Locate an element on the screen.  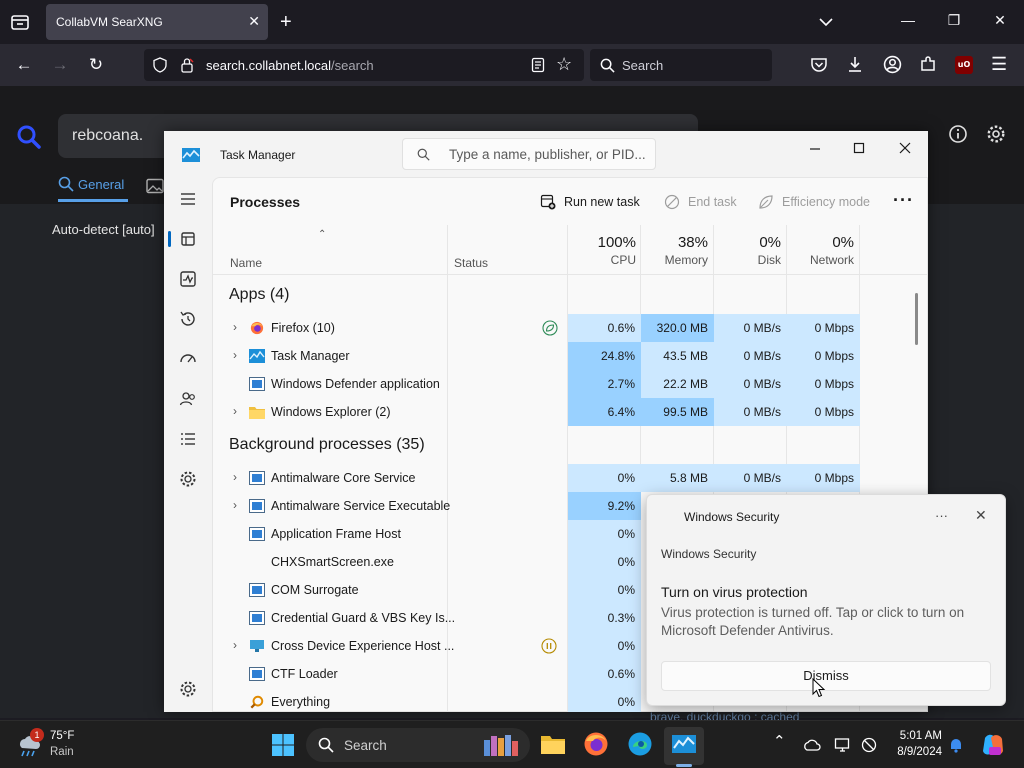
process-name: Application Frame Host is located at coordinates (336, 534).